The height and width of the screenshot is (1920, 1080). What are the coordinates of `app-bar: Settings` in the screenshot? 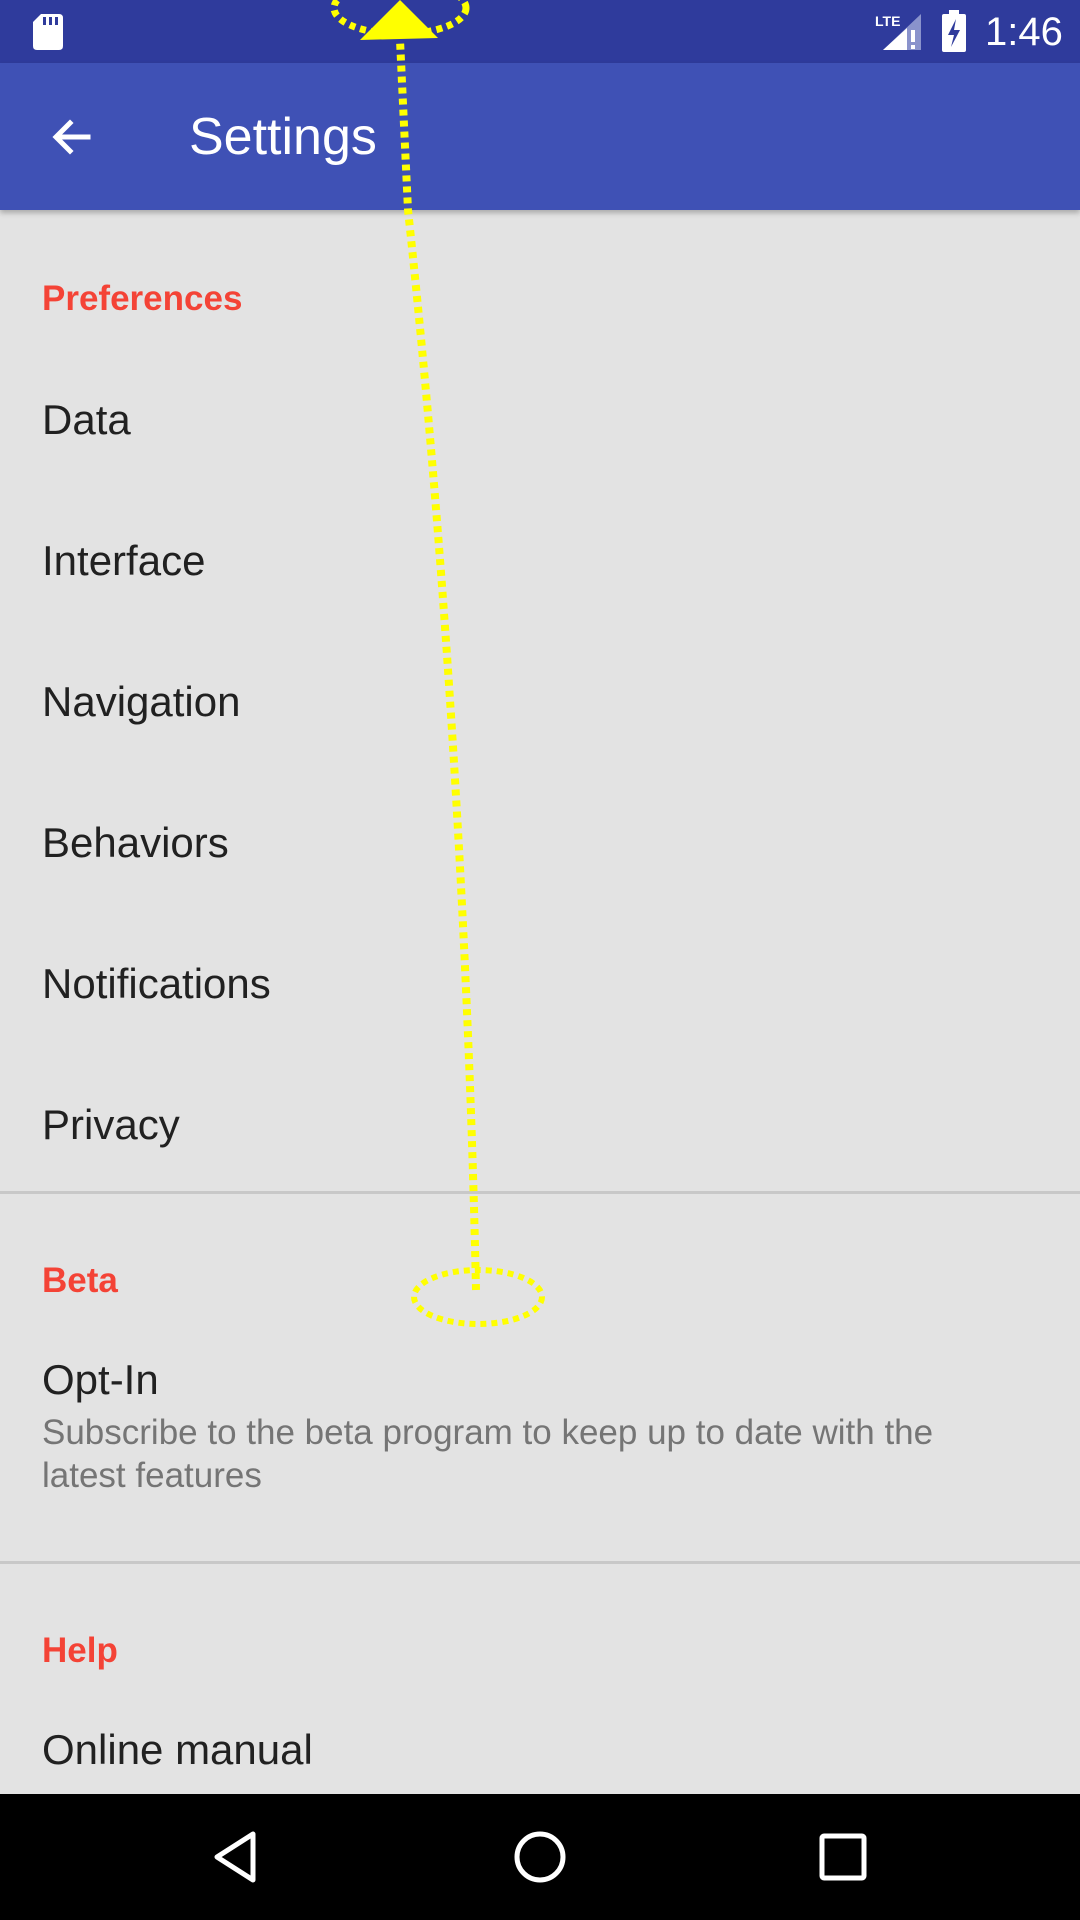 It's located at (540, 136).